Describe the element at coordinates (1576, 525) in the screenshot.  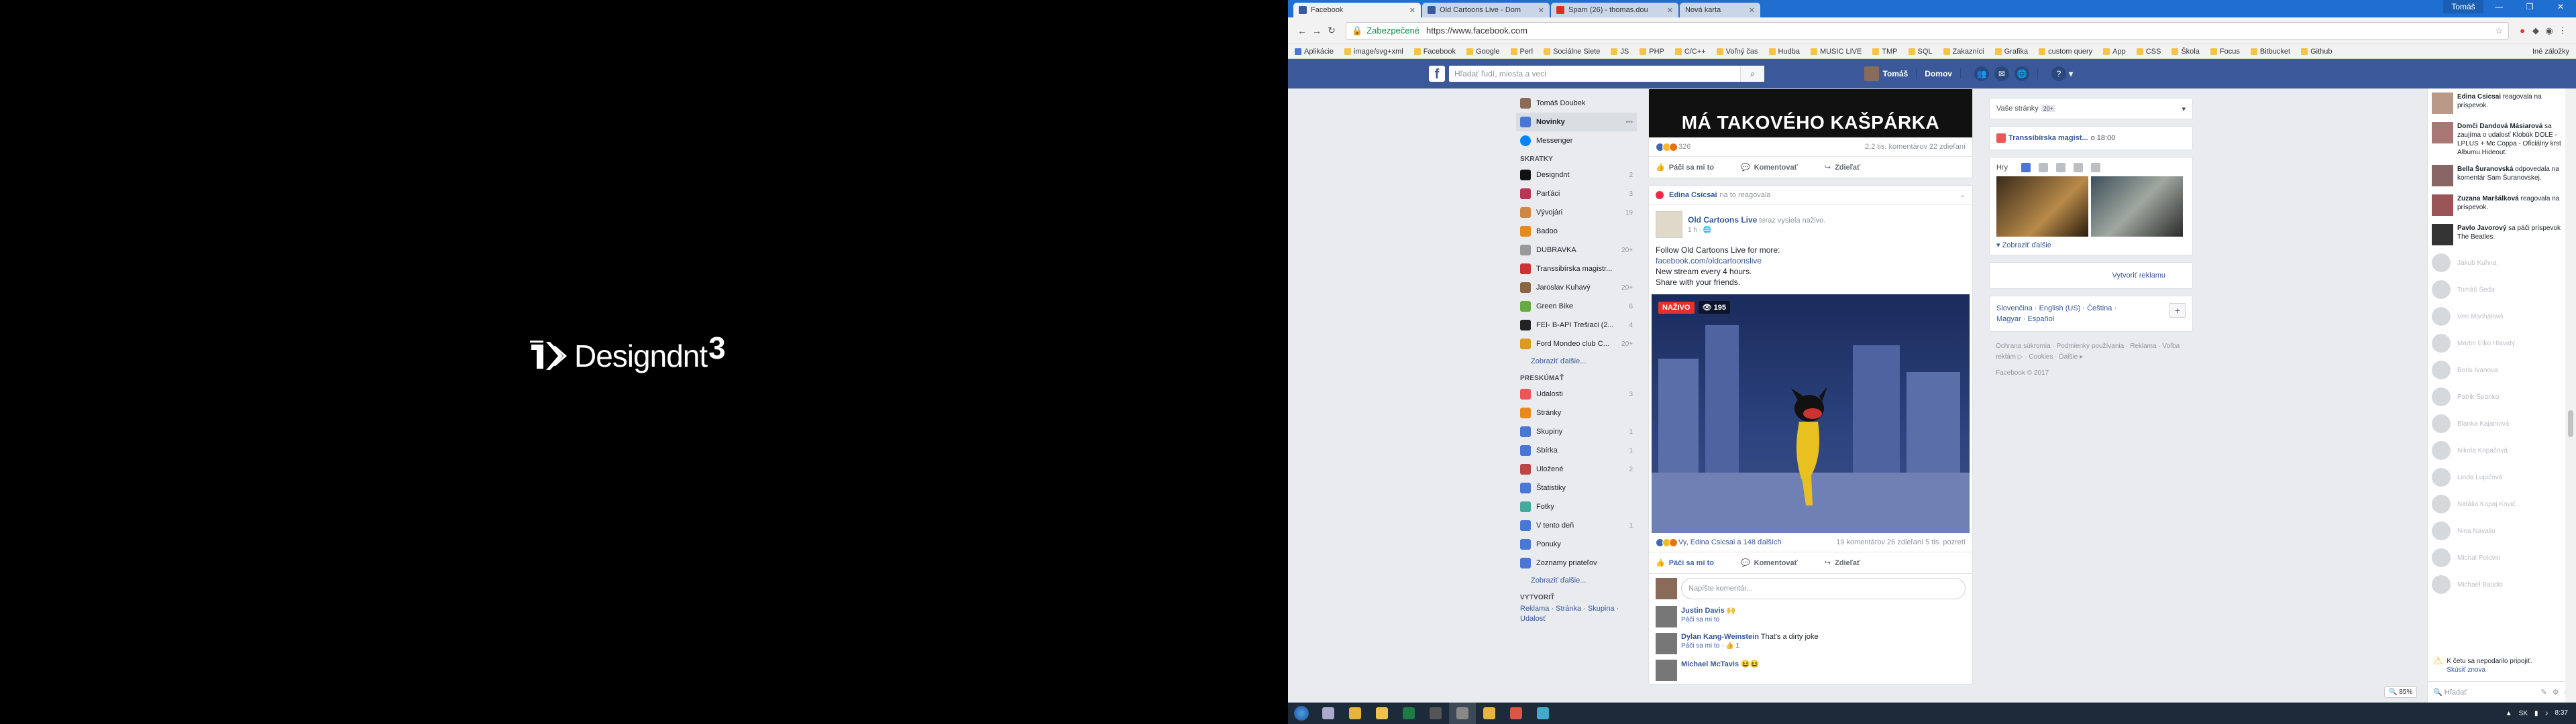
I see `nav-item: V tento deň 1` at that location.